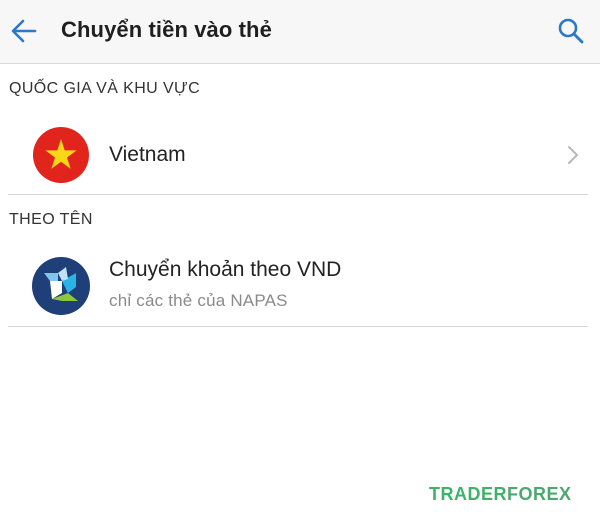  What do you see at coordinates (225, 269) in the screenshot?
I see `napas-transfer-title: Chuyển khoản theo VND` at bounding box center [225, 269].